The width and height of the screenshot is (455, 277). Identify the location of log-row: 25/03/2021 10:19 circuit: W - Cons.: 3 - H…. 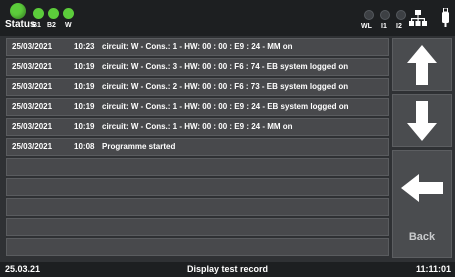
(197, 67).